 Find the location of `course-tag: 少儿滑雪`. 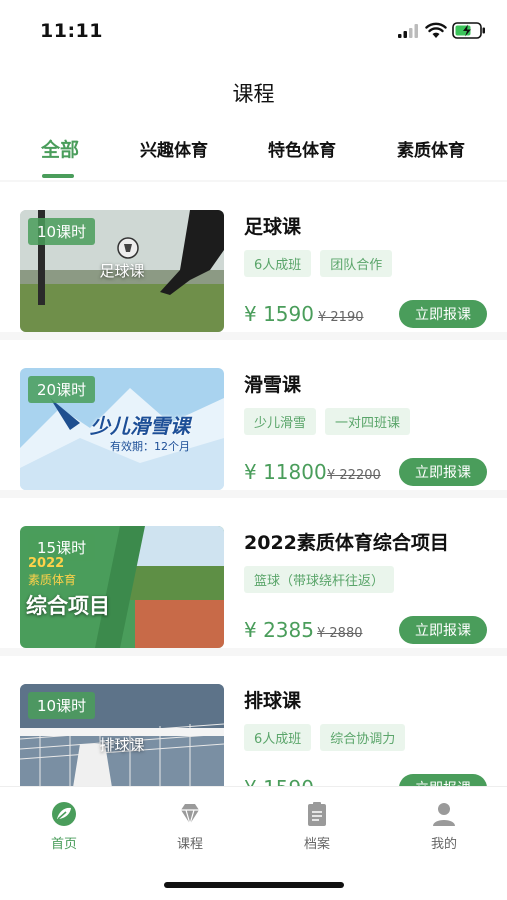

course-tag: 少儿滑雪 is located at coordinates (280, 421).